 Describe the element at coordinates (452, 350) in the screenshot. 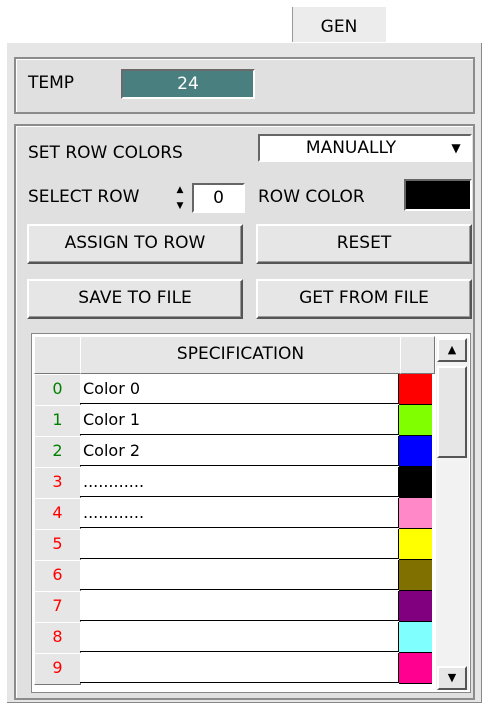

I see `triangle-up-icon: ▲` at that location.